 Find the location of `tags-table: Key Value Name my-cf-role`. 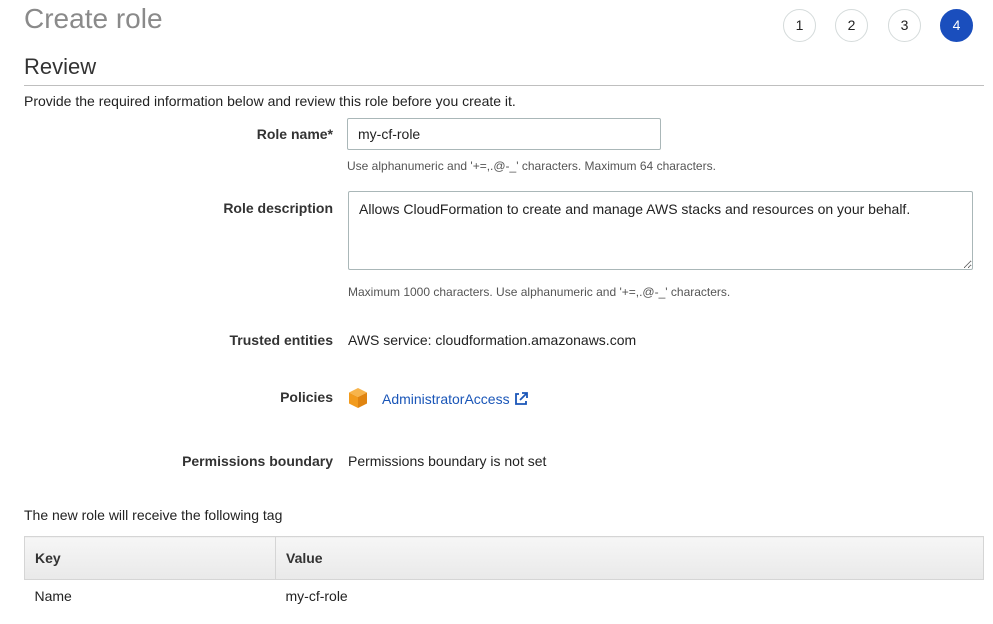

tags-table: Key Value Name my-cf-role is located at coordinates (504, 574).